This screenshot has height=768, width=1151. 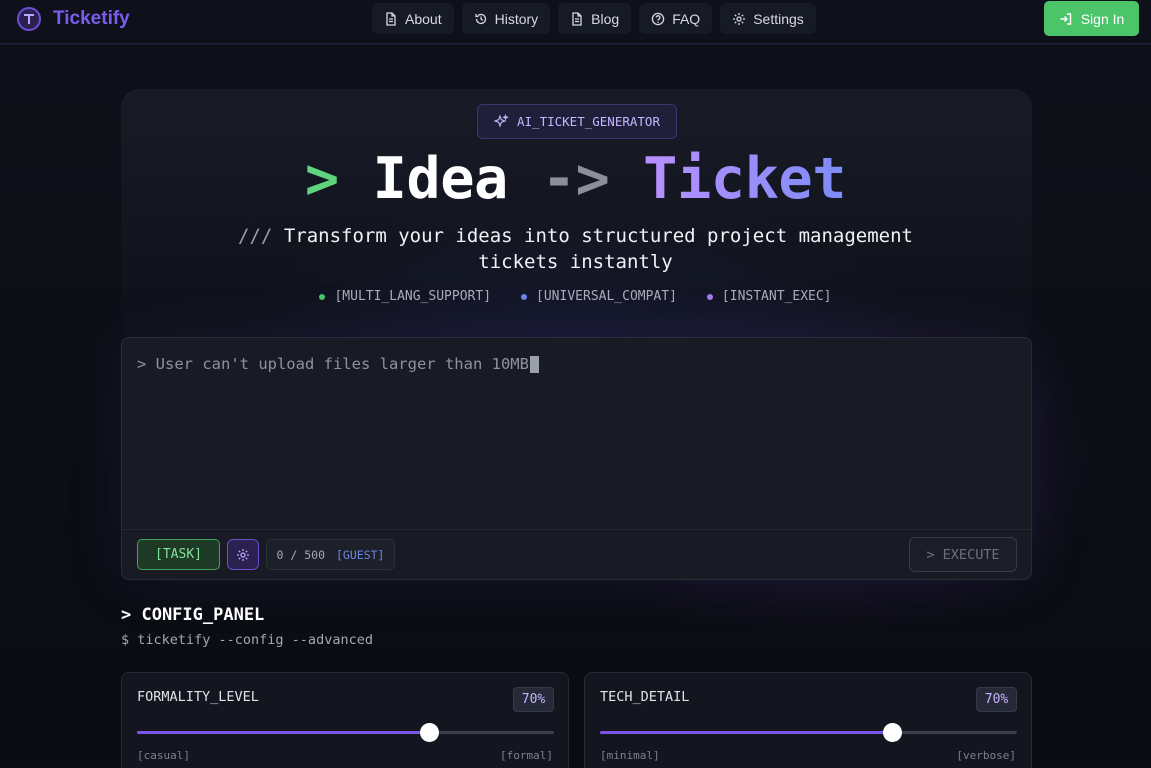 I want to click on slider-min-label: [casual], so click(x=163, y=755).